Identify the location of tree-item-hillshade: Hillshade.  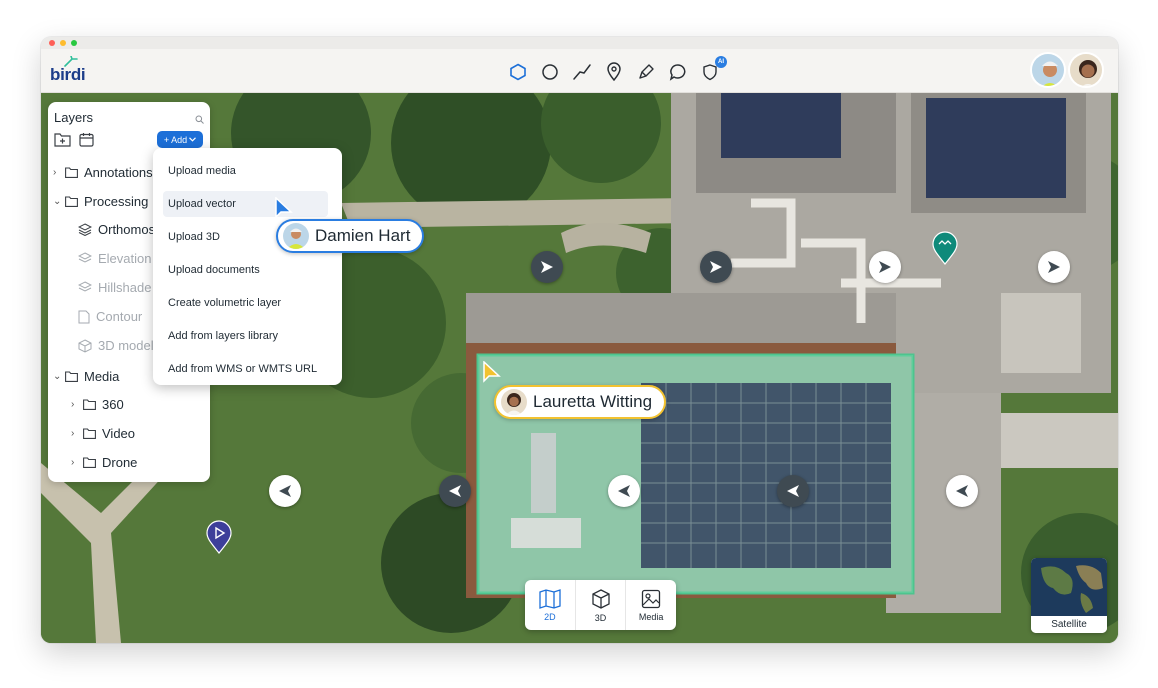
(114, 287).